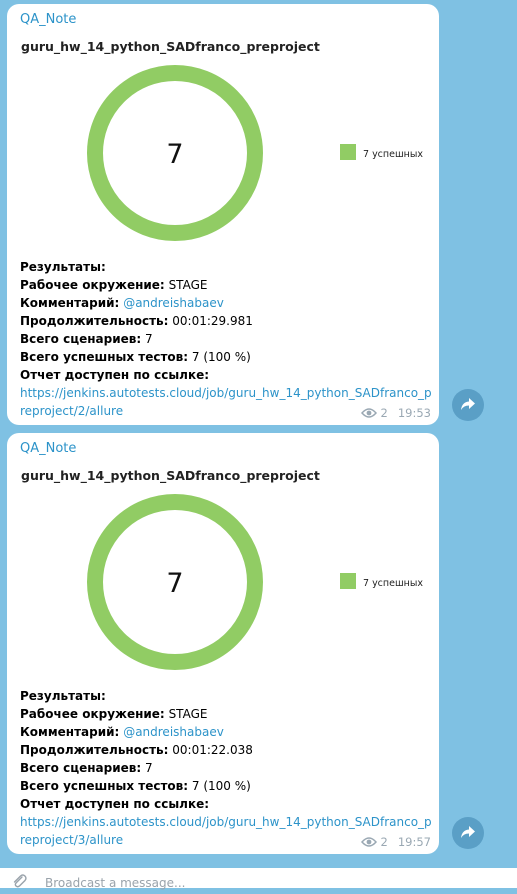 The width and height of the screenshot is (517, 894). What do you see at coordinates (212, 321) in the screenshot?
I see `duration-value: 00:01:29.981` at bounding box center [212, 321].